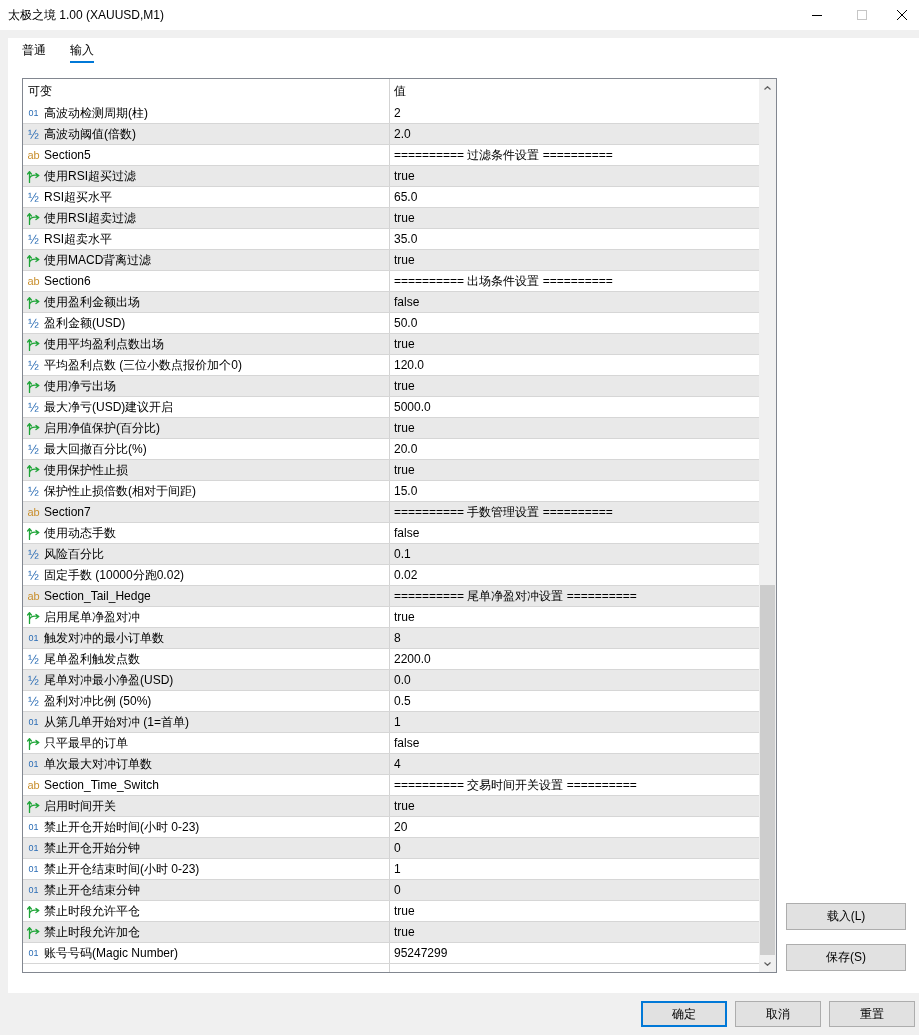  What do you see at coordinates (109, 680) in the screenshot?
I see `parameter-name: 尾单对冲最小净盈(USD)` at bounding box center [109, 680].